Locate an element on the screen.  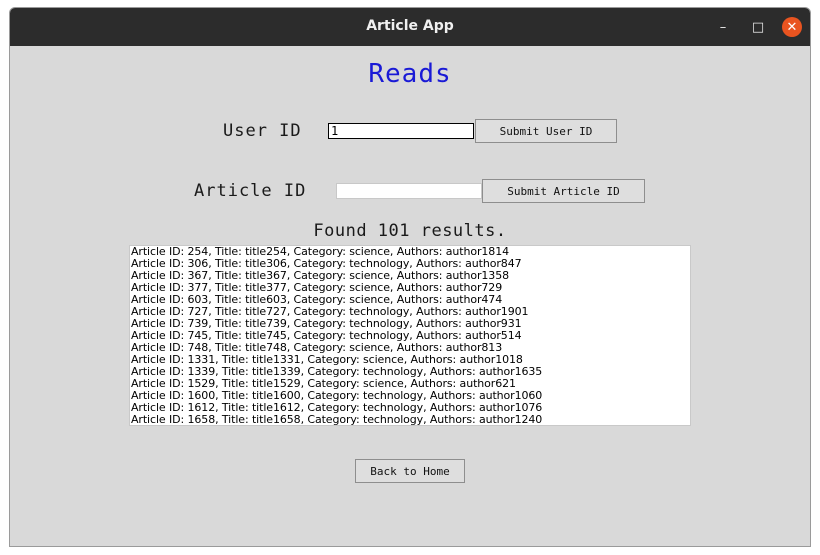
maximize-button: □ is located at coordinates (758, 27).